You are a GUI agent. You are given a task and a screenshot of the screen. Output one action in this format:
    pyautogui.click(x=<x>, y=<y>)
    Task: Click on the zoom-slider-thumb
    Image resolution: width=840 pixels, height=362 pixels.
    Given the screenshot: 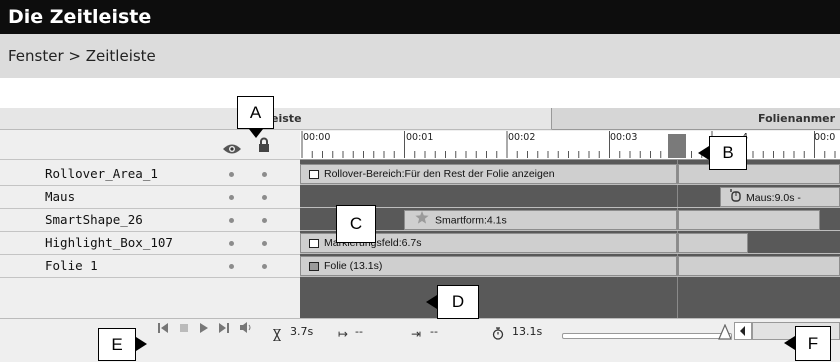 What is the action you would take?
    pyautogui.click(x=725, y=333)
    